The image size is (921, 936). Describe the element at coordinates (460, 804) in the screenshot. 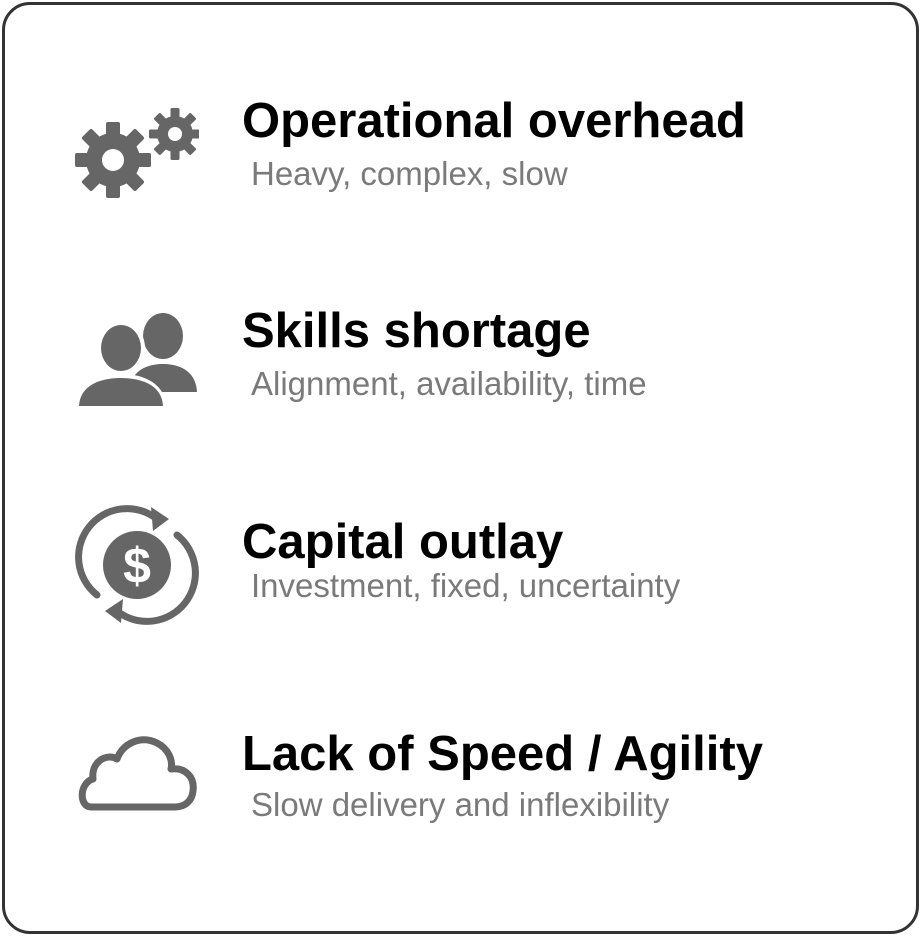

I see `challenge-subtitle: Slow delivery and inflexibility` at that location.